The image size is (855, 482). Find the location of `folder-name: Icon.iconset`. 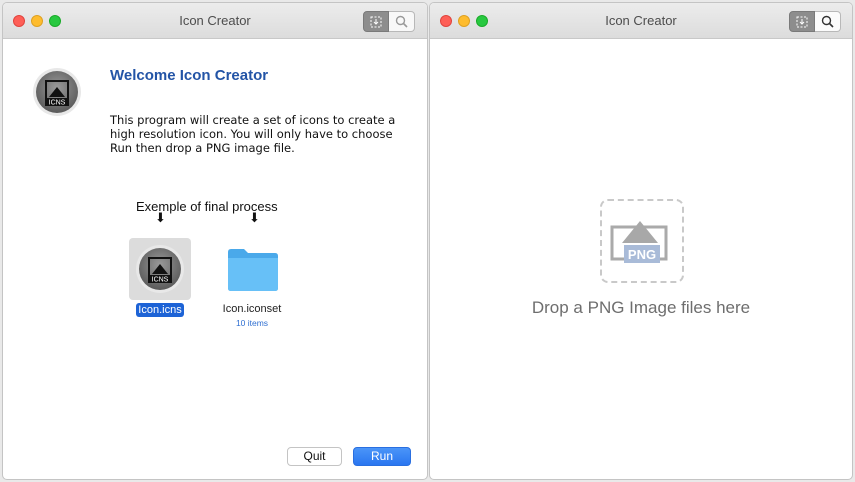

folder-name: Icon.iconset is located at coordinates (252, 309).